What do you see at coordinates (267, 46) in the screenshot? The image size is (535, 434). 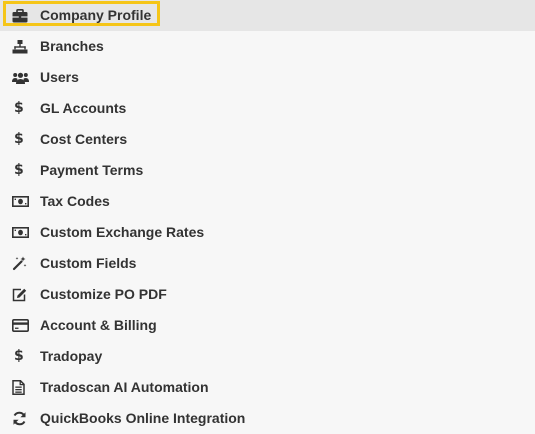 I see `menu-item-branches: Branches` at bounding box center [267, 46].